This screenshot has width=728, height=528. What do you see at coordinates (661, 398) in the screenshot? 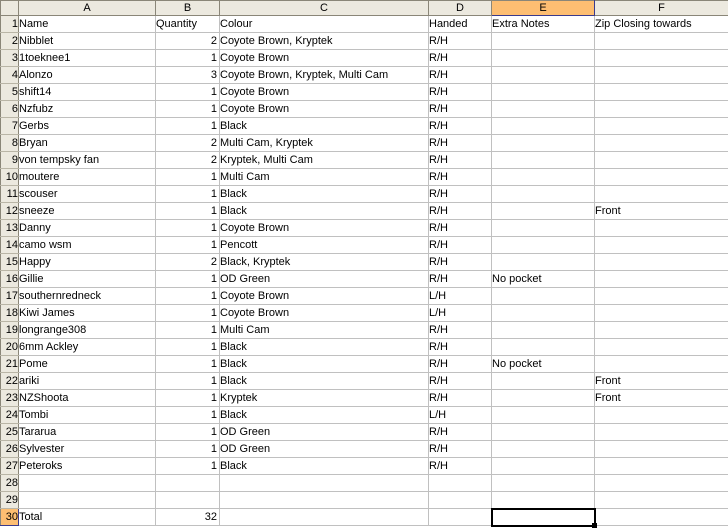
I see `cell-f23: Front` at bounding box center [661, 398].